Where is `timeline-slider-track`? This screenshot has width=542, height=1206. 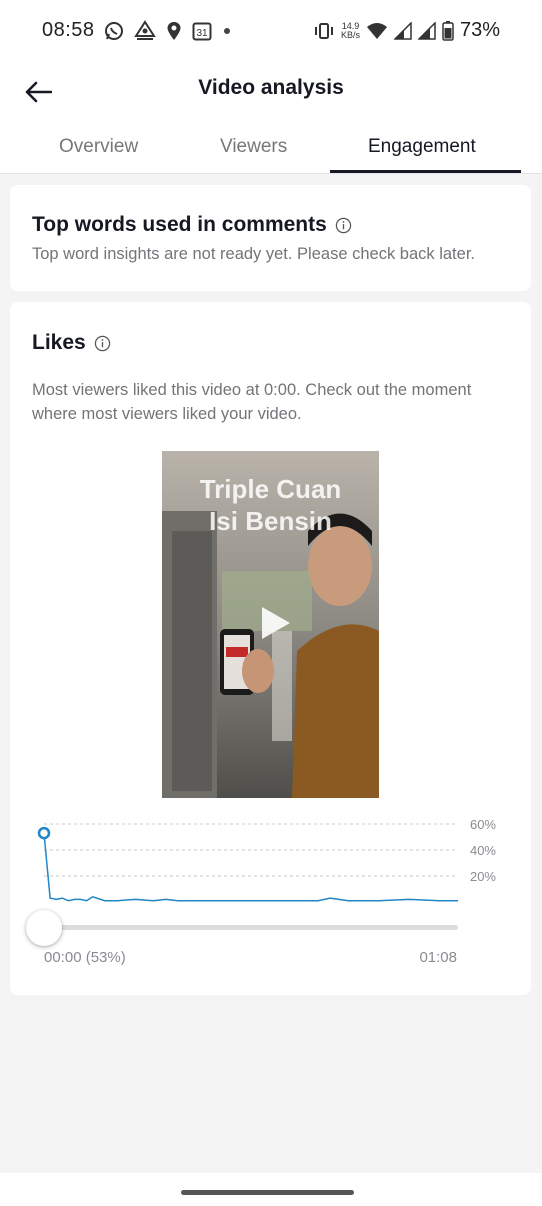 timeline-slider-track is located at coordinates (251, 927).